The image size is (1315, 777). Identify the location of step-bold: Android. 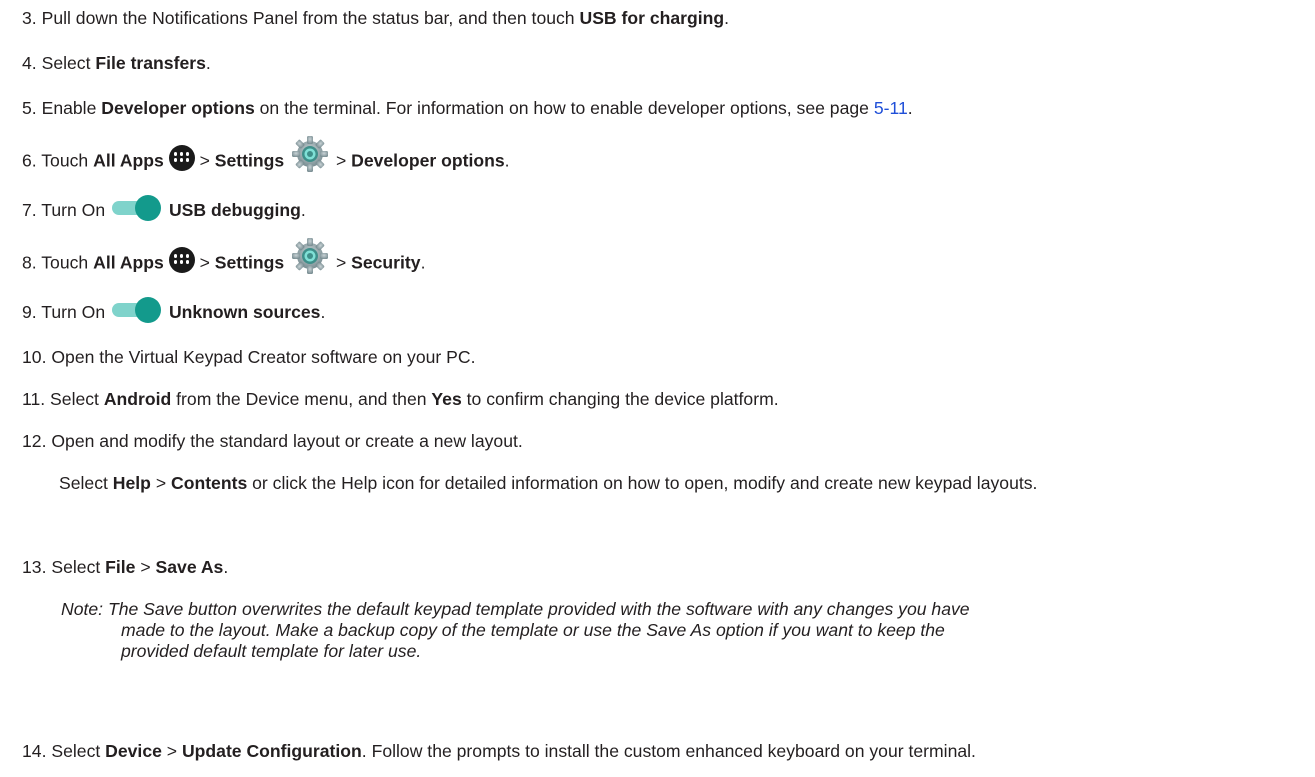
(137, 399).